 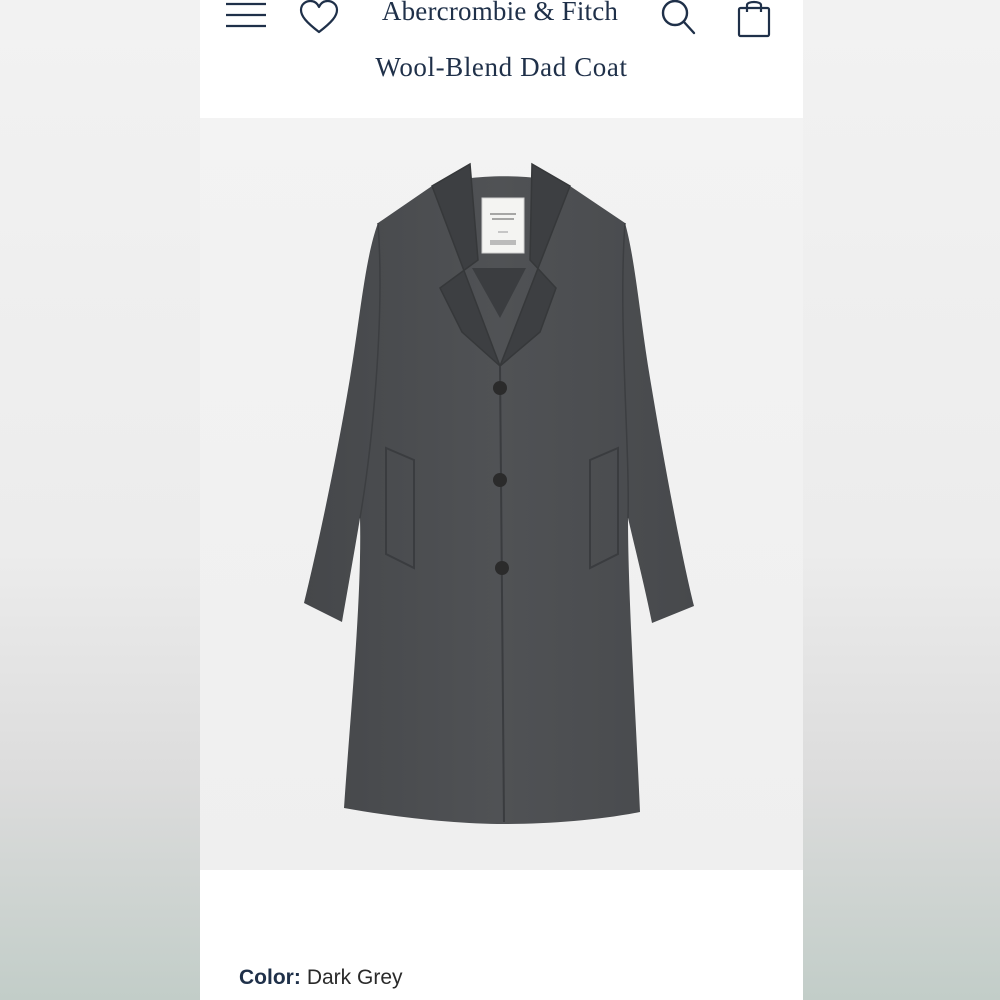 What do you see at coordinates (678, 18) in the screenshot?
I see `search-icon` at bounding box center [678, 18].